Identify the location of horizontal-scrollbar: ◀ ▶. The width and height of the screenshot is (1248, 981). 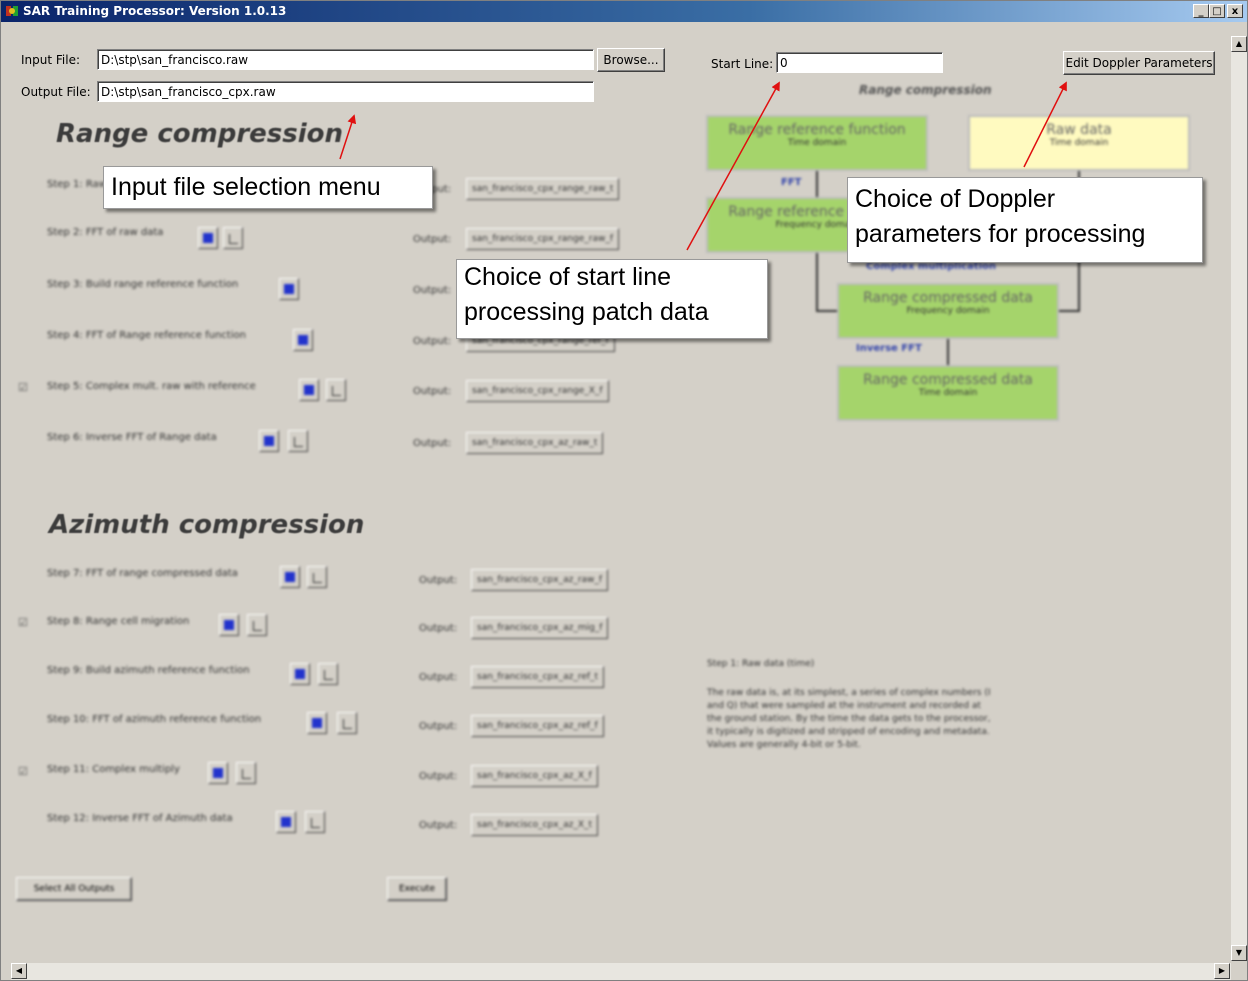
(621, 971).